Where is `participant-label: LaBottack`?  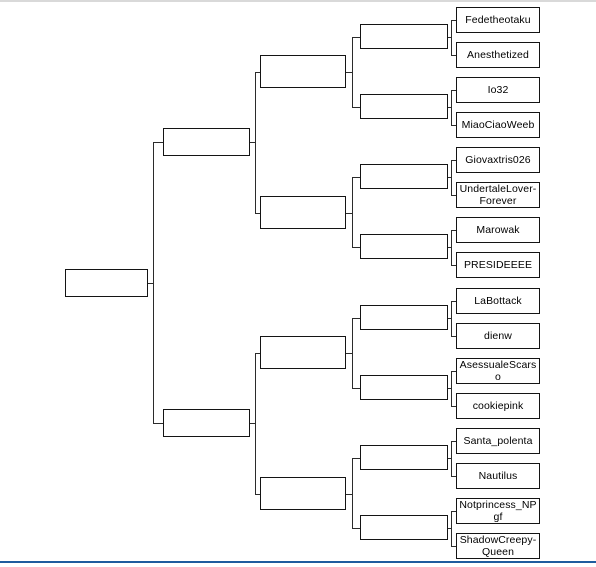 participant-label: LaBottack is located at coordinates (498, 301).